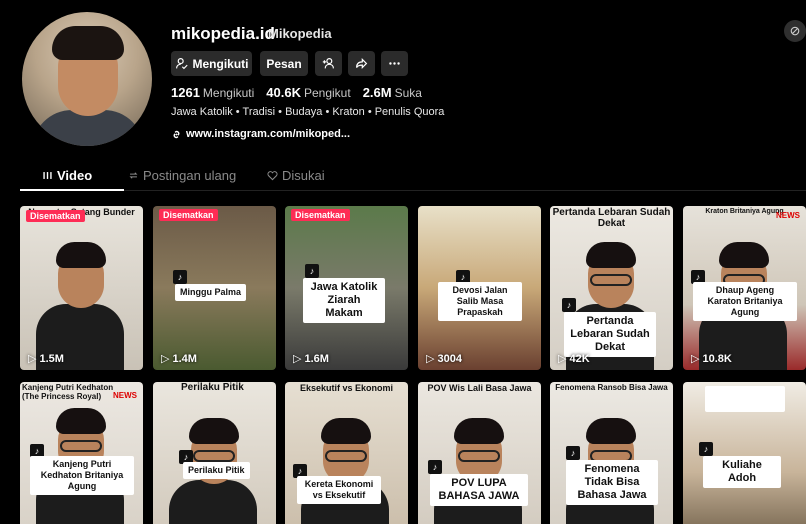 Image resolution: width=806 pixels, height=524 pixels. I want to click on stat-followers: 40.6K Pengikut, so click(308, 92).